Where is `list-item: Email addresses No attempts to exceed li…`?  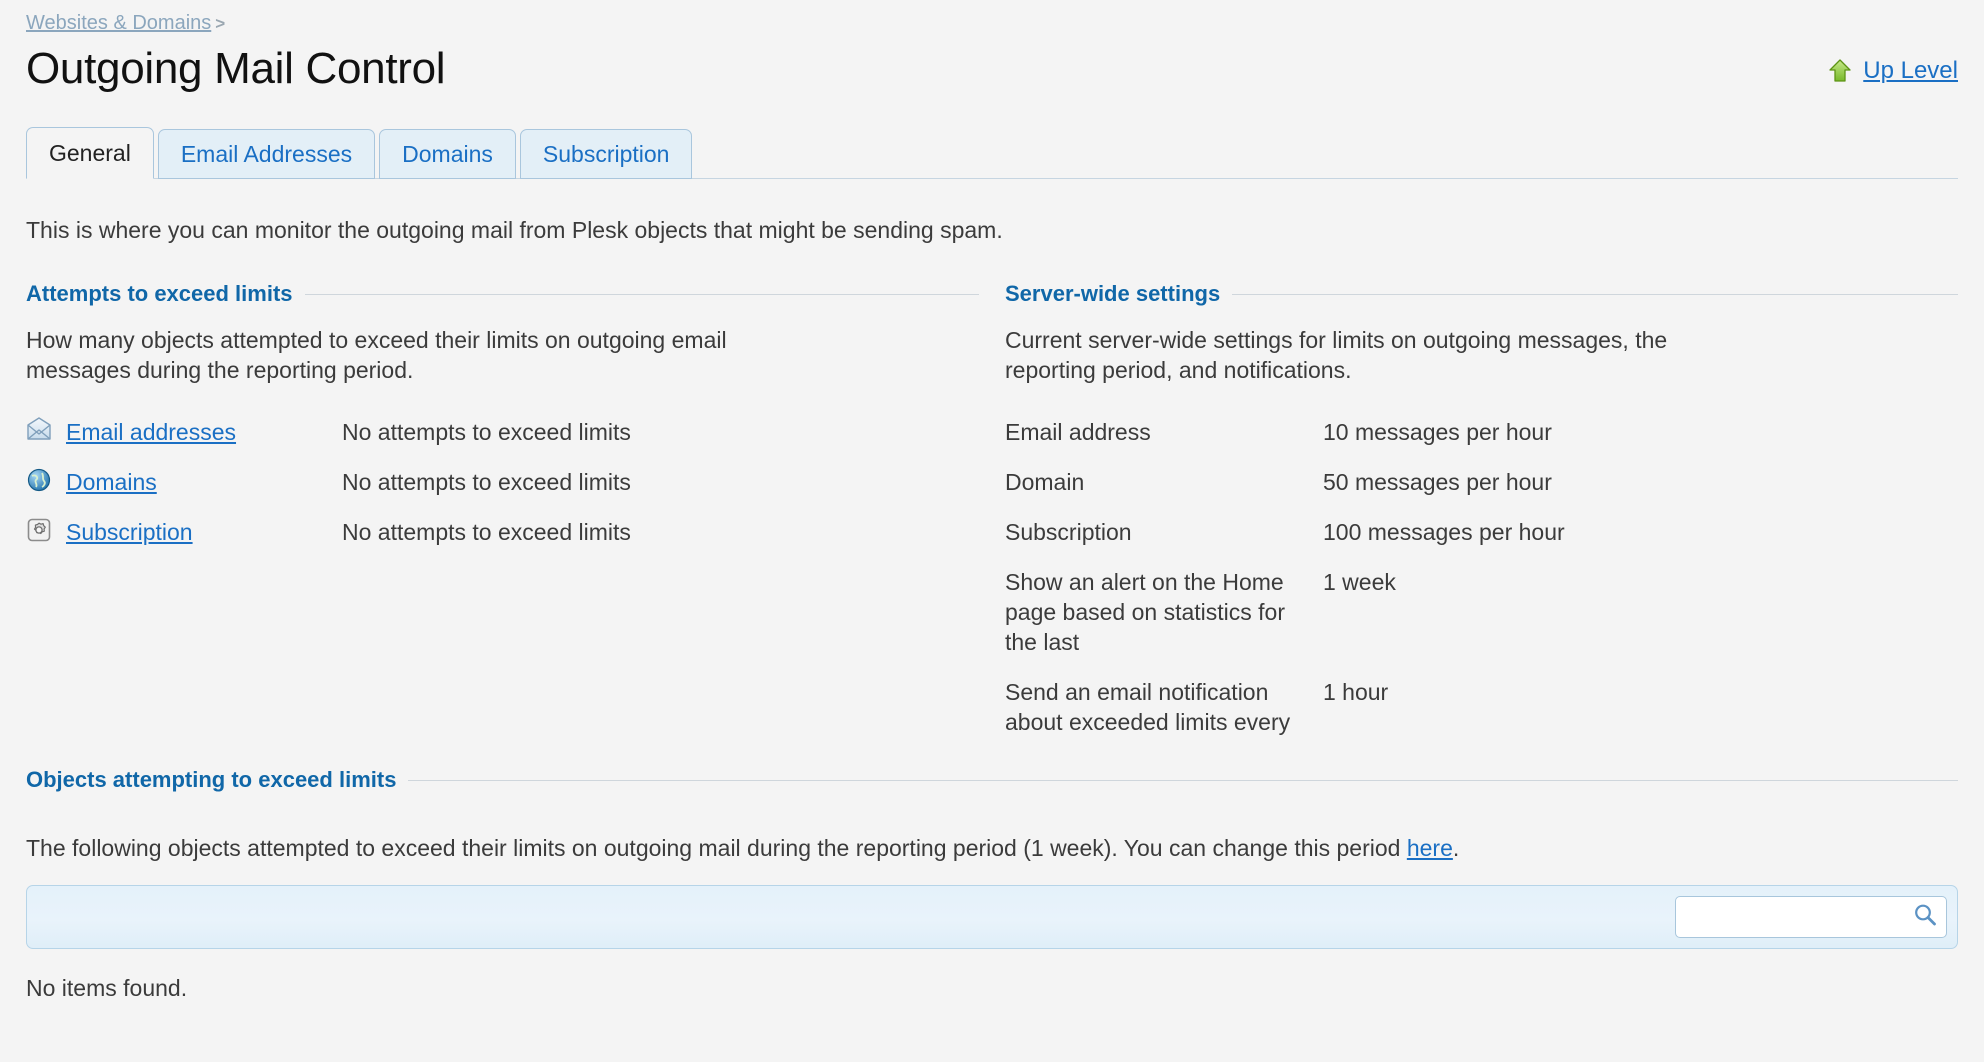 list-item: Email addresses No attempts to exceed li… is located at coordinates (502, 432).